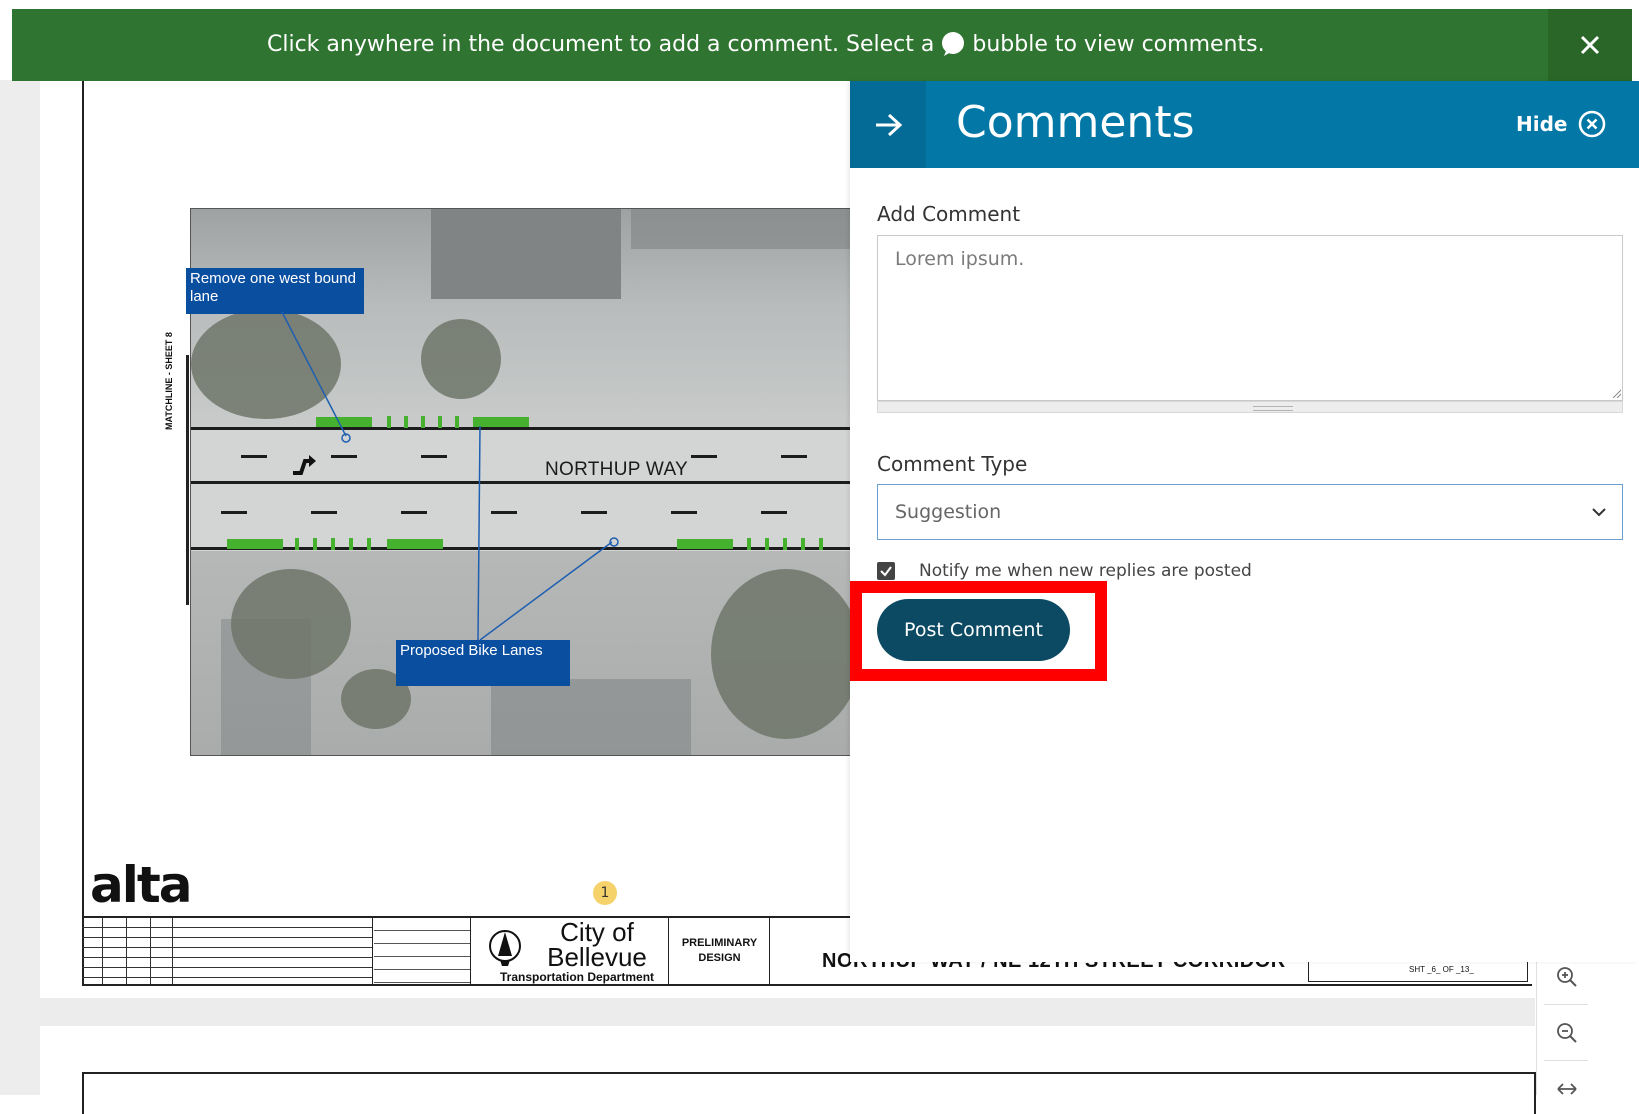  I want to click on turn-arrow-icon, so click(304, 465).